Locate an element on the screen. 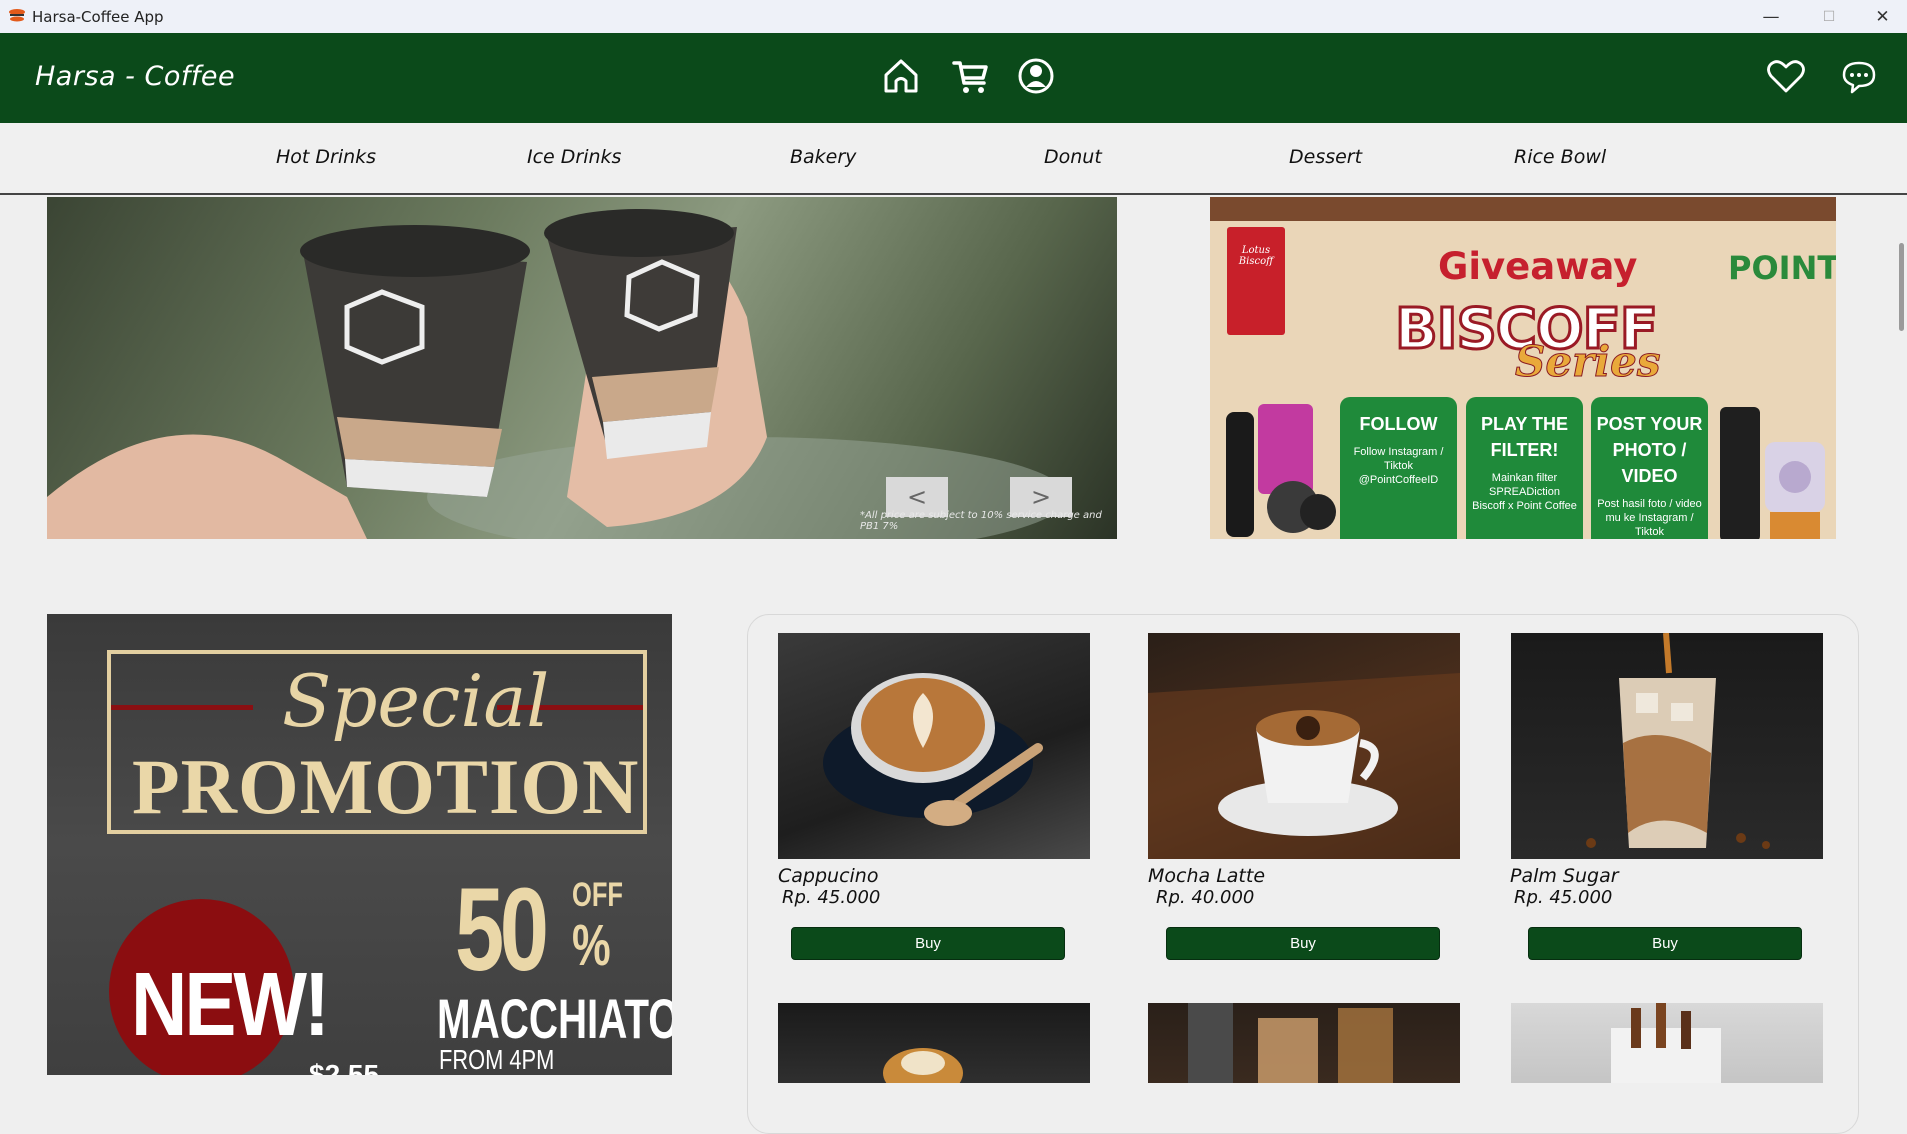  cart-icon is located at coordinates (971, 76).